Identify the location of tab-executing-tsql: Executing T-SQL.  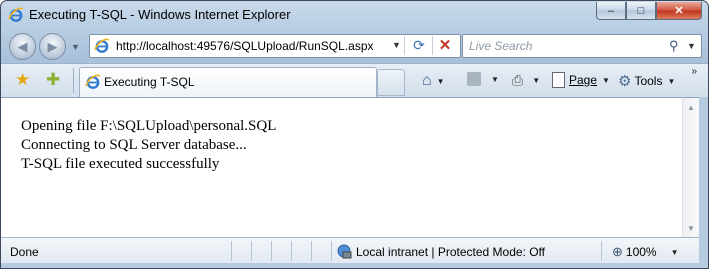
(228, 82).